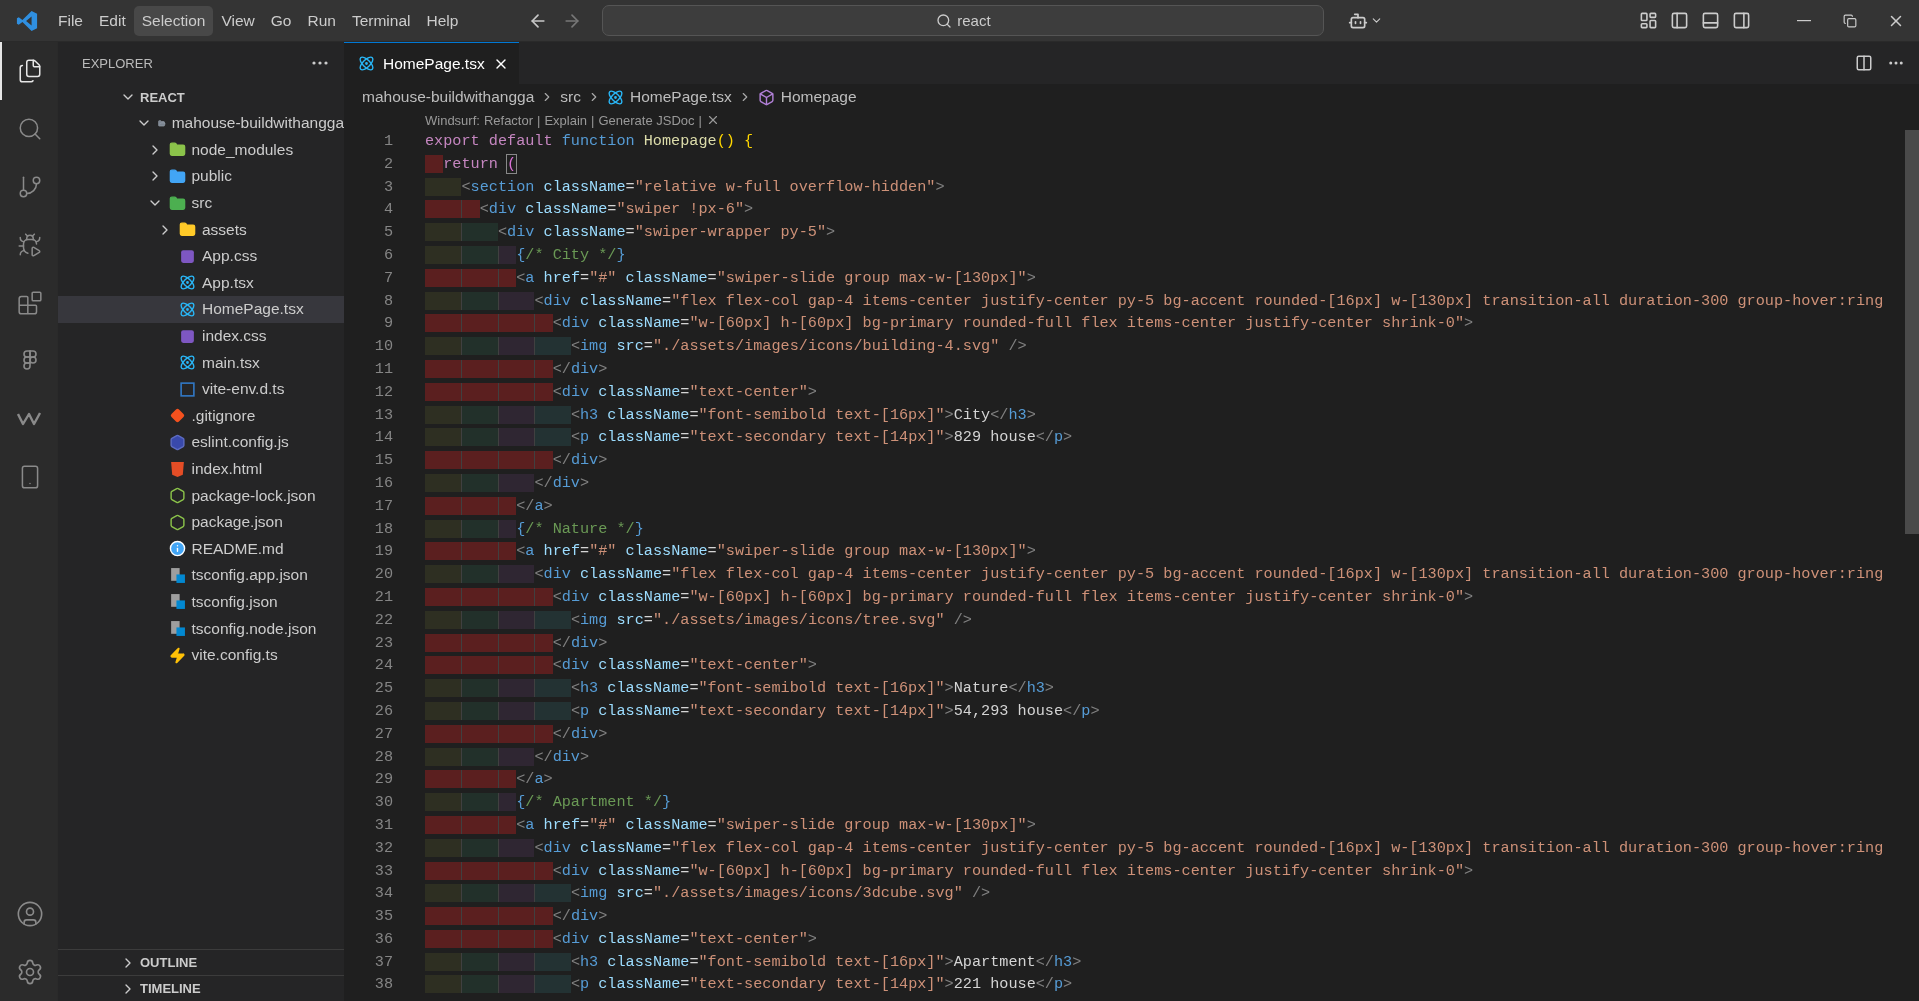  What do you see at coordinates (117, 63) in the screenshot?
I see `sidebar-title: EXPLORER` at bounding box center [117, 63].